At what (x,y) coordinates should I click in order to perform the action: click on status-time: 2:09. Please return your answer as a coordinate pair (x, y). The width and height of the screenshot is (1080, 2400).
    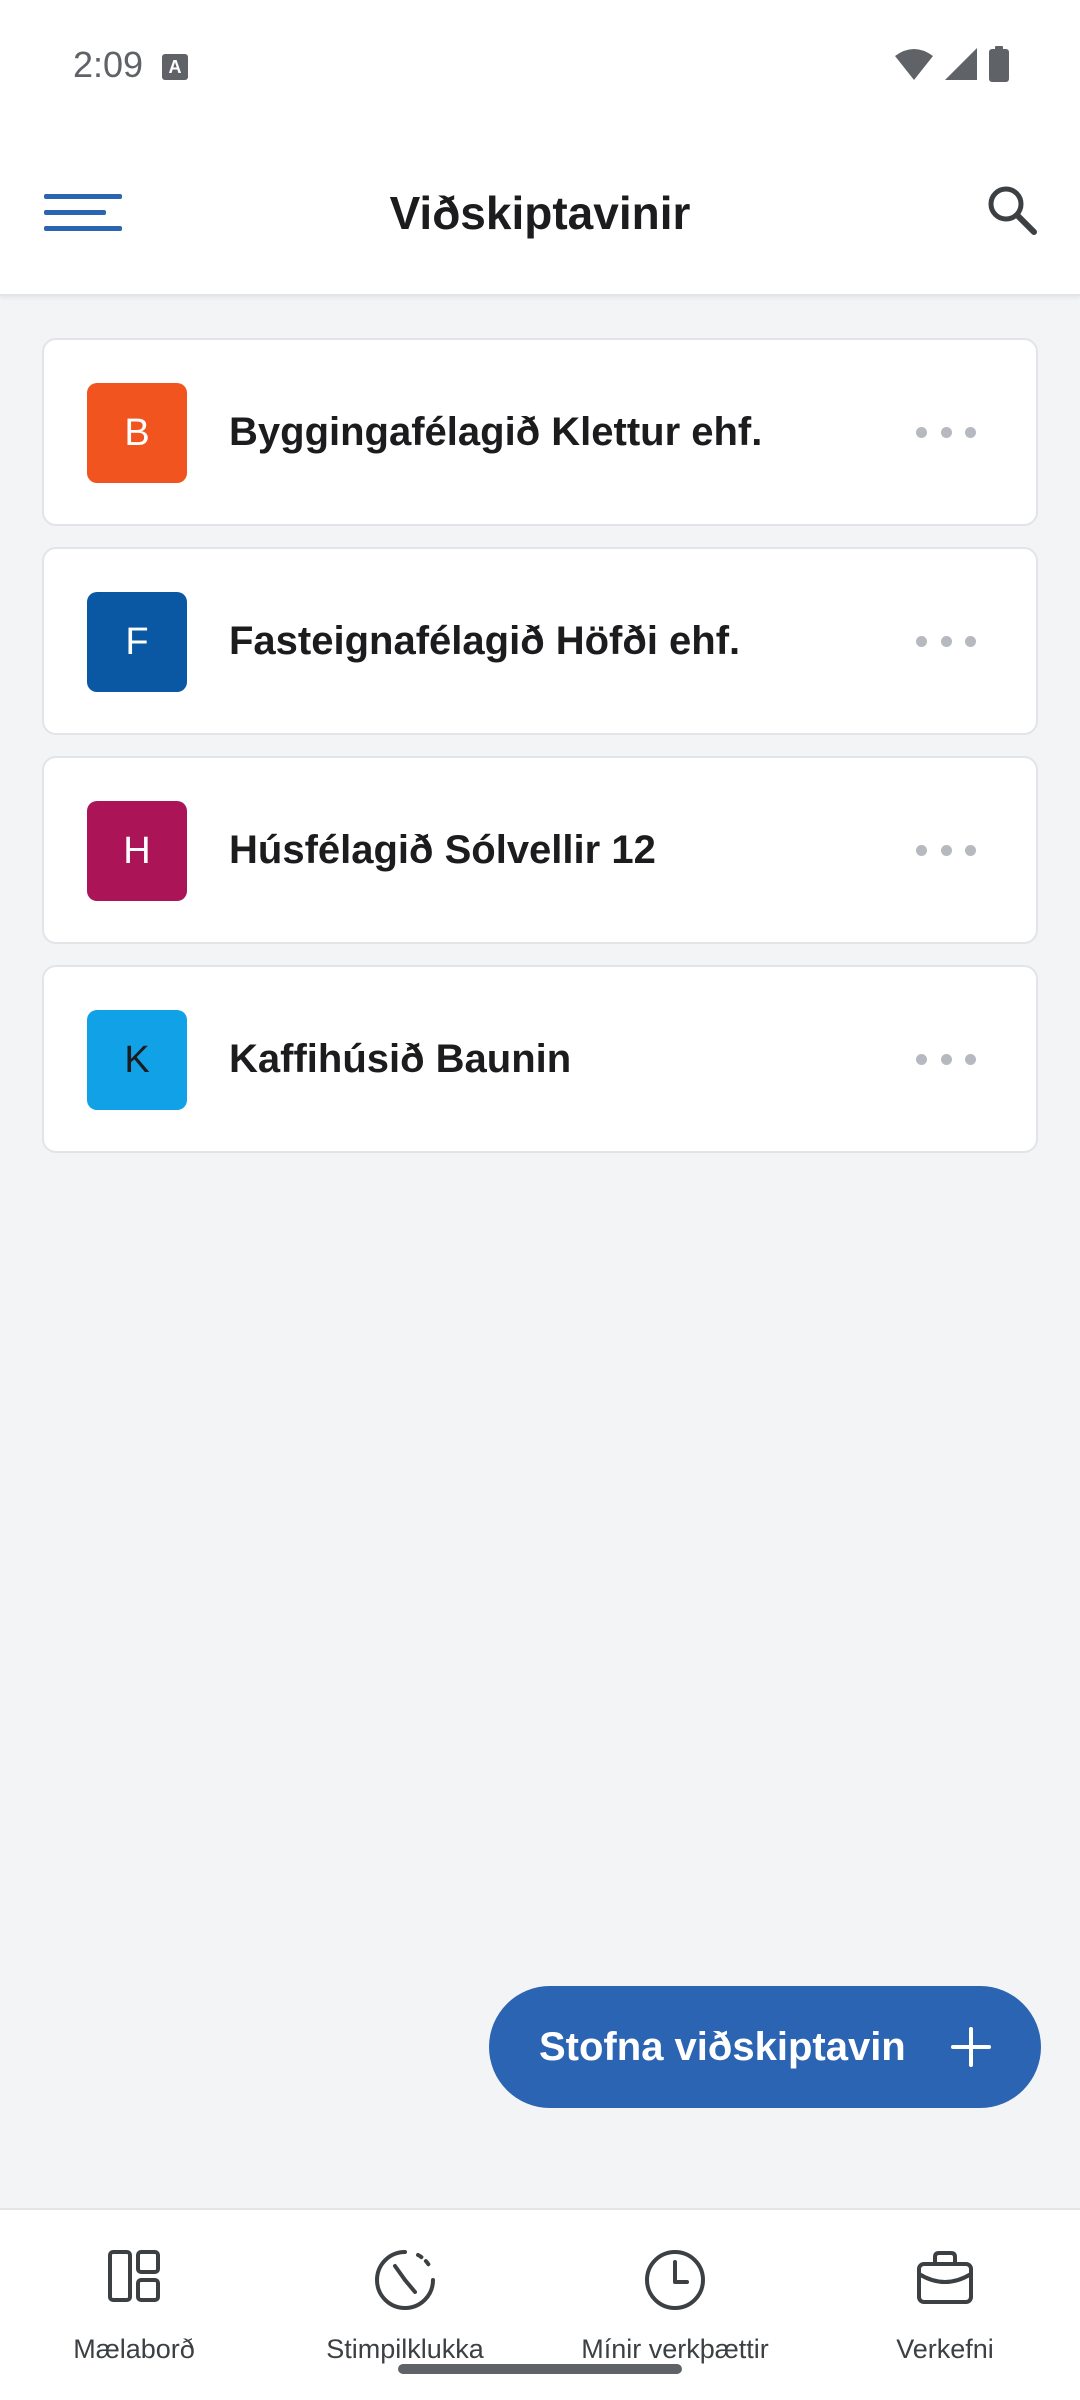
    Looking at the image, I should click on (108, 64).